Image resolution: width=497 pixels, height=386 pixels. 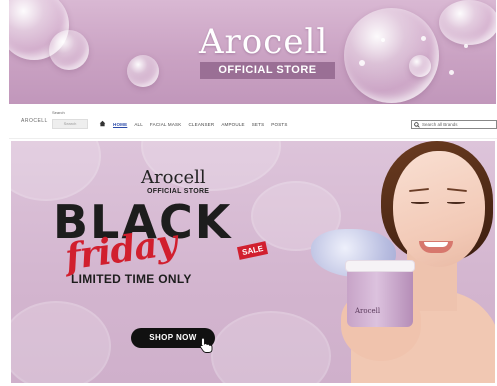 I want to click on nav-logo: AROCELL, so click(x=34, y=121).